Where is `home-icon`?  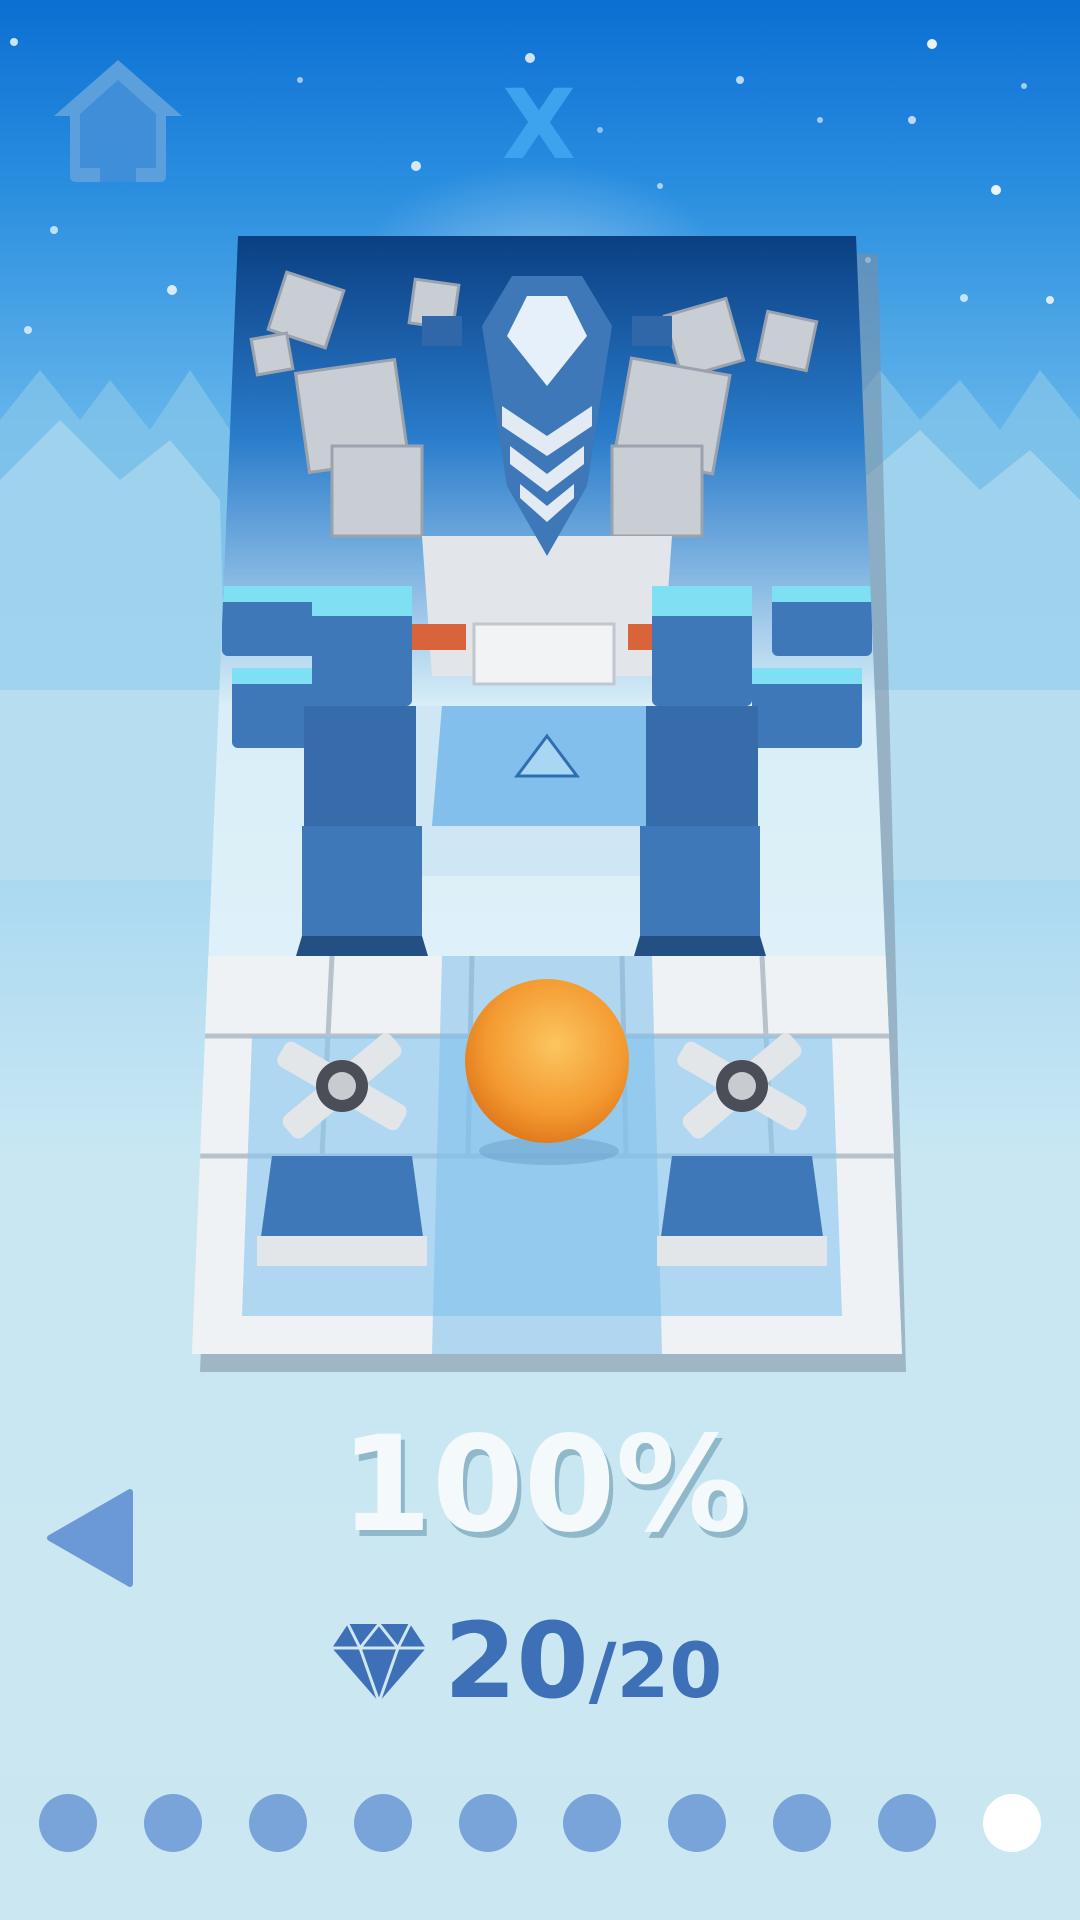 home-icon is located at coordinates (118, 121).